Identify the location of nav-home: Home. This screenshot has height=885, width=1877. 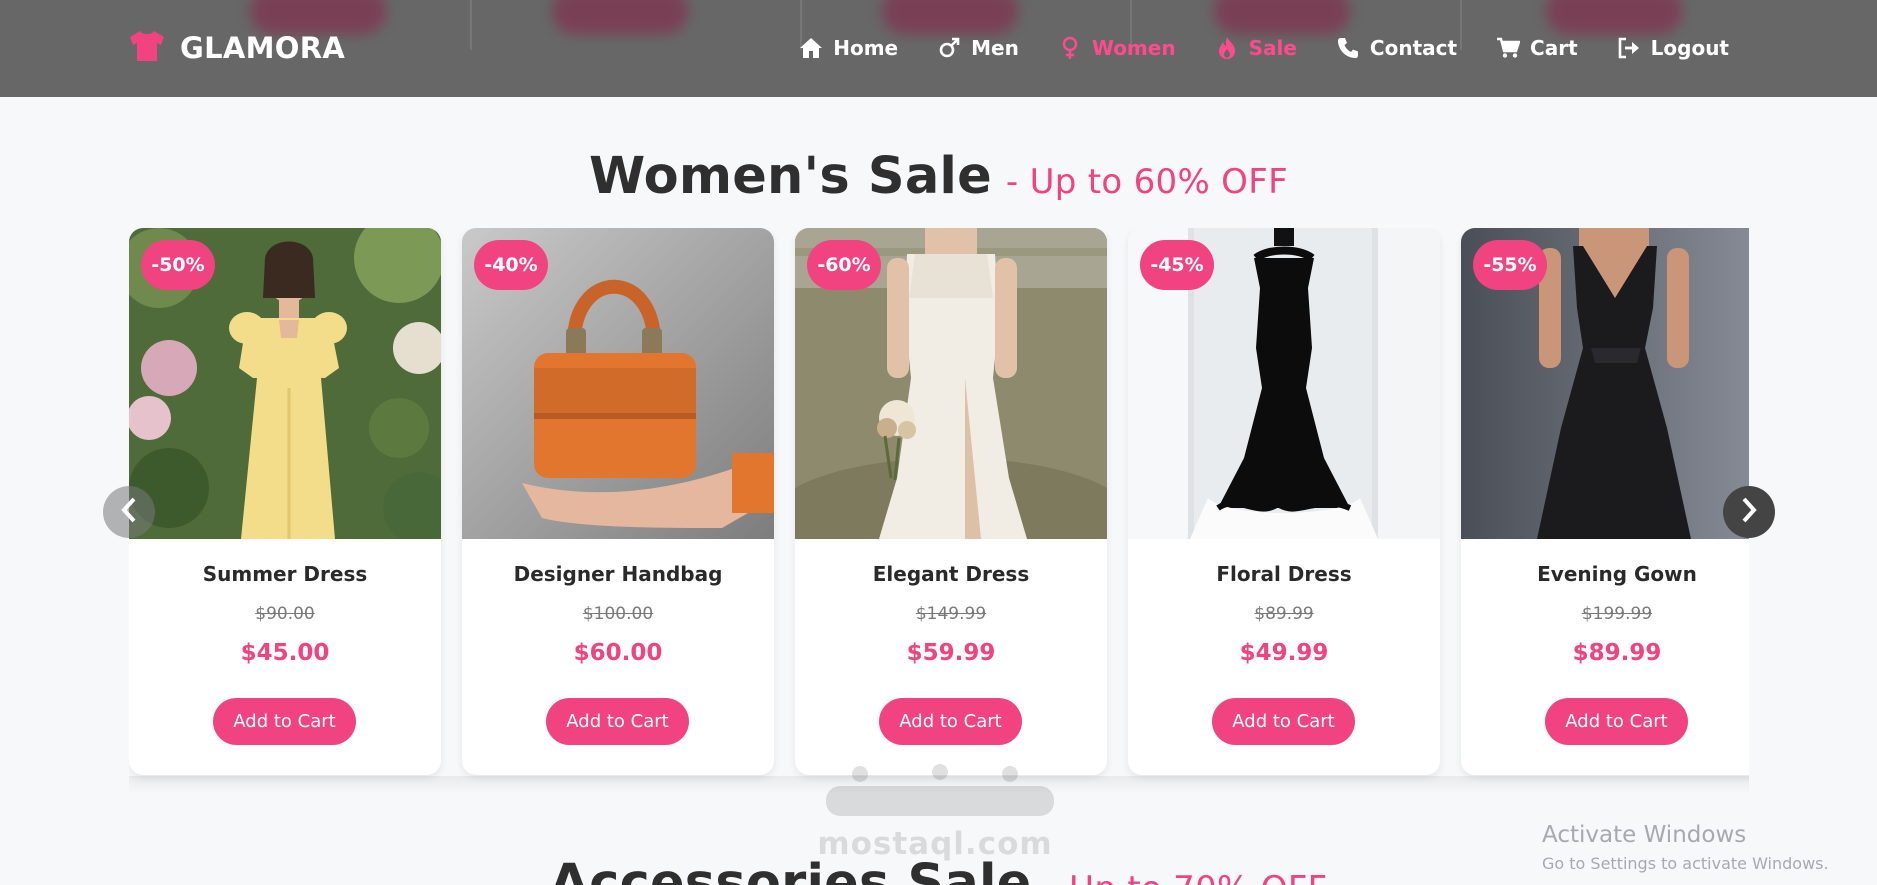
(848, 48).